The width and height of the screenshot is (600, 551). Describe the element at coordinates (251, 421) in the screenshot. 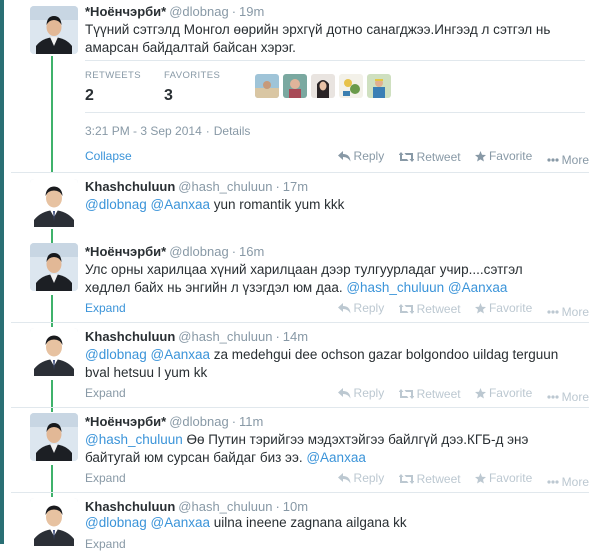

I see `tweet-time: 11m` at that location.